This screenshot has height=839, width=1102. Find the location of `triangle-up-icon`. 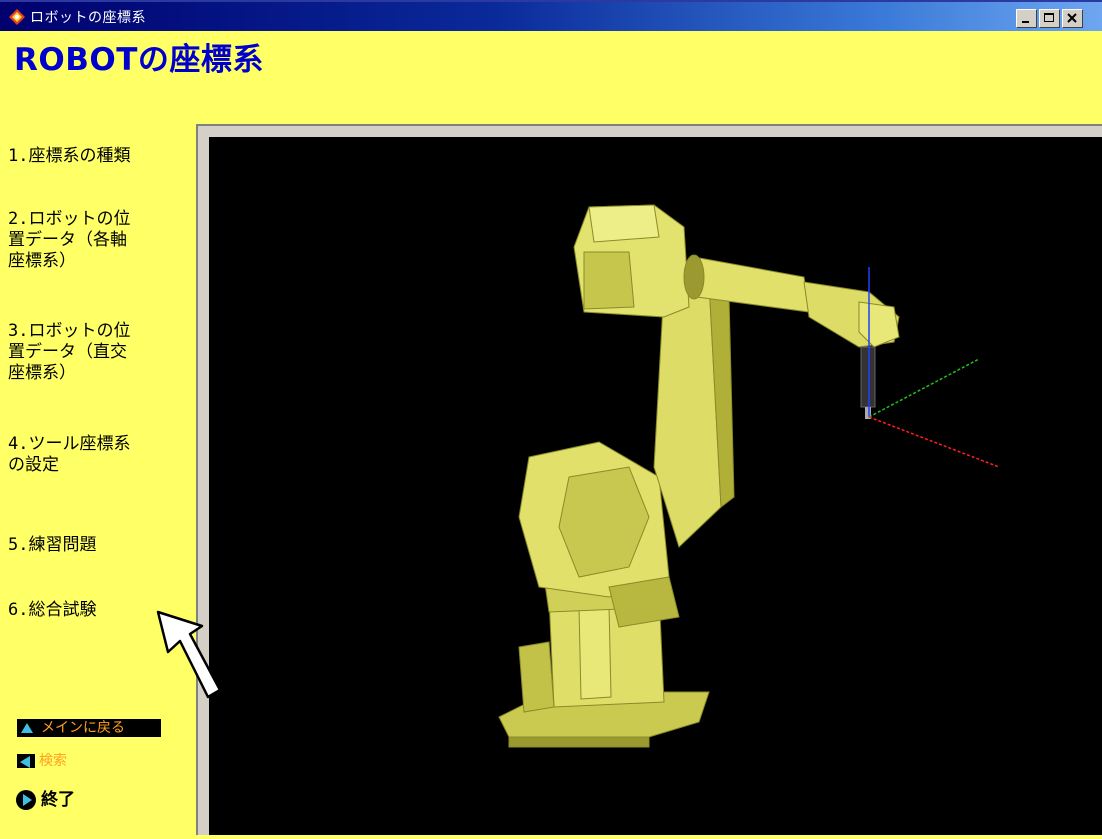

triangle-up-icon is located at coordinates (27, 728).